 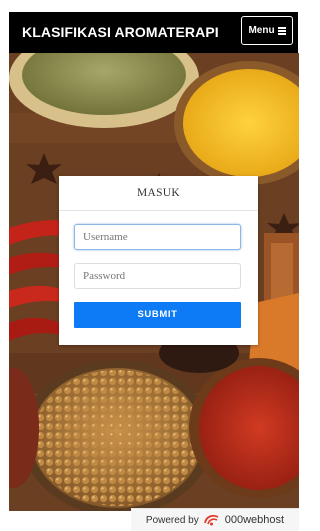 I want to click on menu-label: Menu, so click(x=261, y=30).